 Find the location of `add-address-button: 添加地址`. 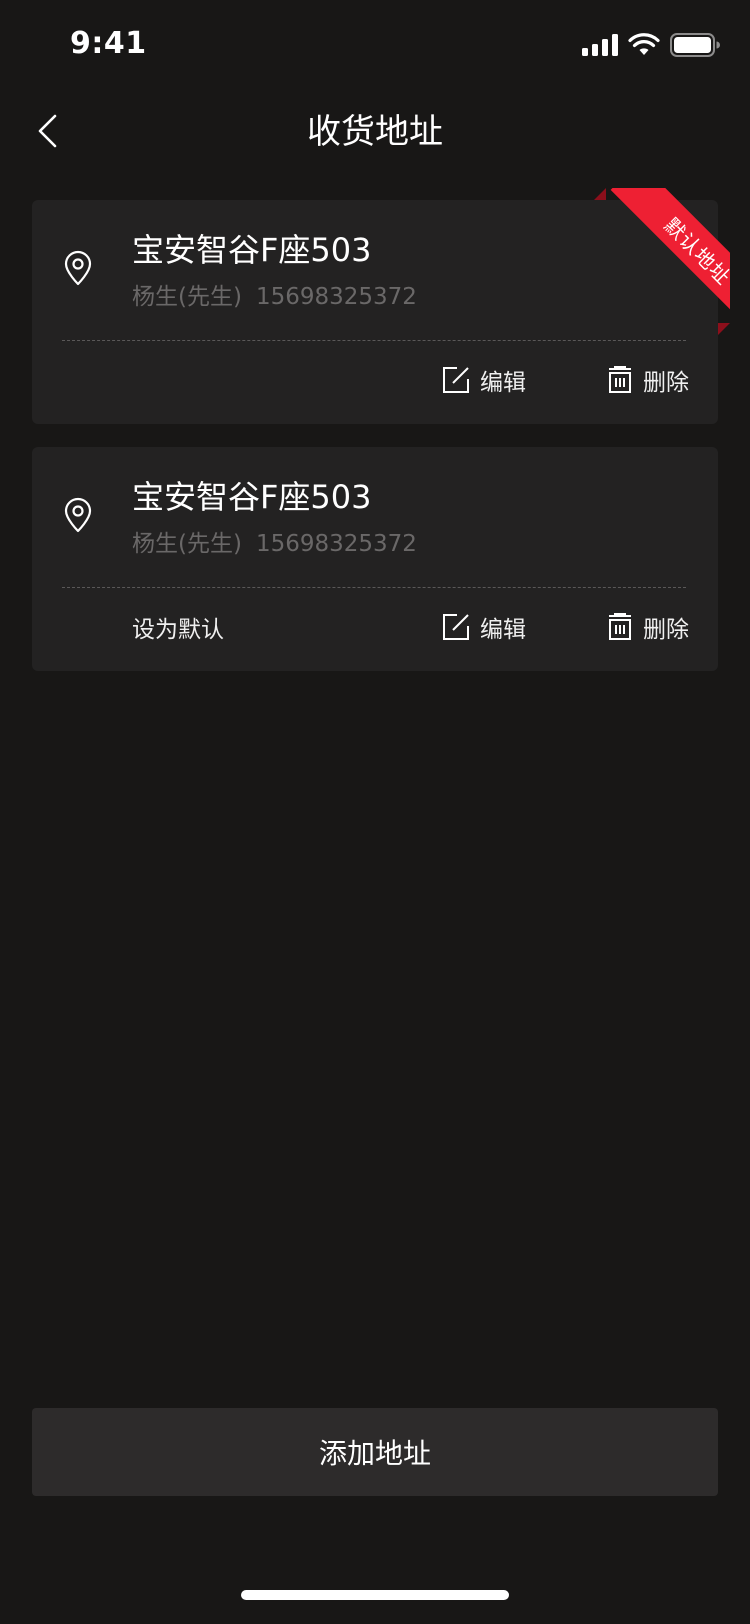

add-address-button: 添加地址 is located at coordinates (375, 1452).